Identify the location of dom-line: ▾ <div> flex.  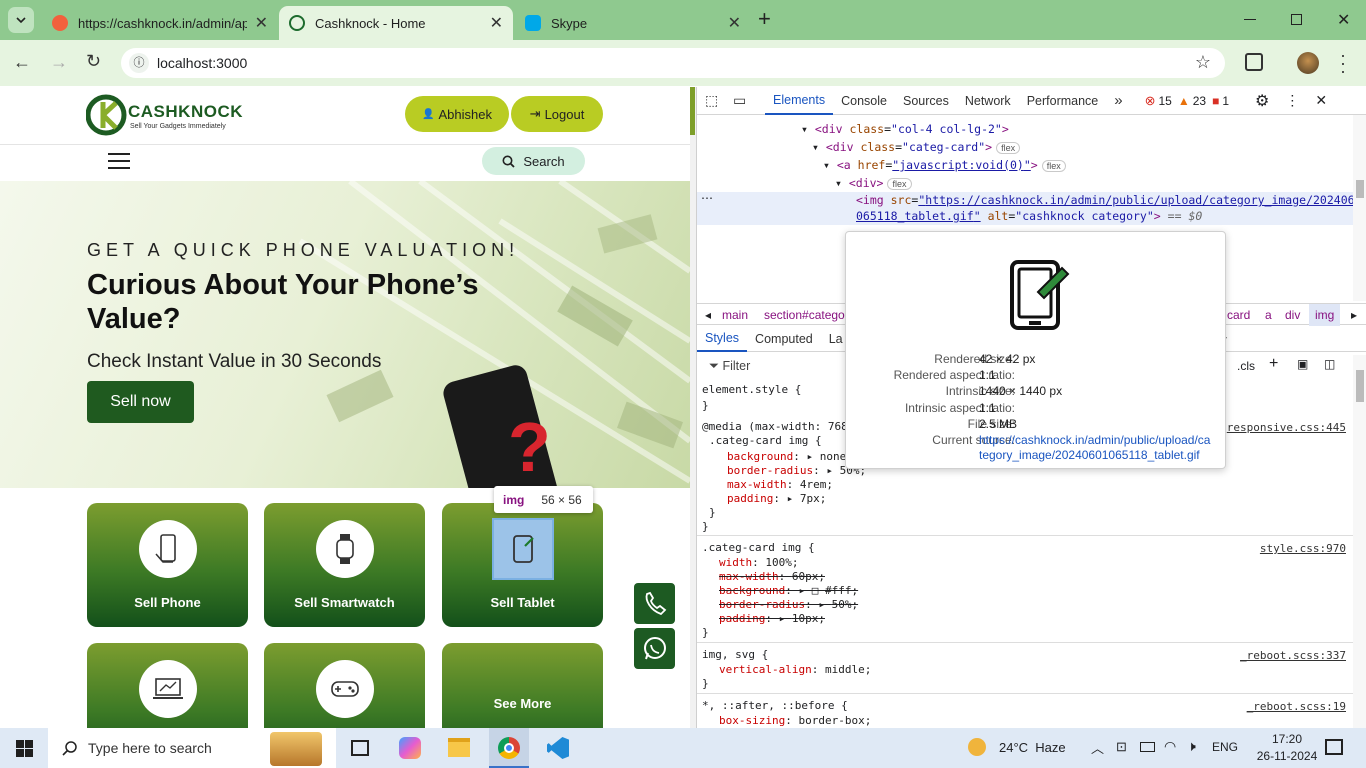
(873, 183).